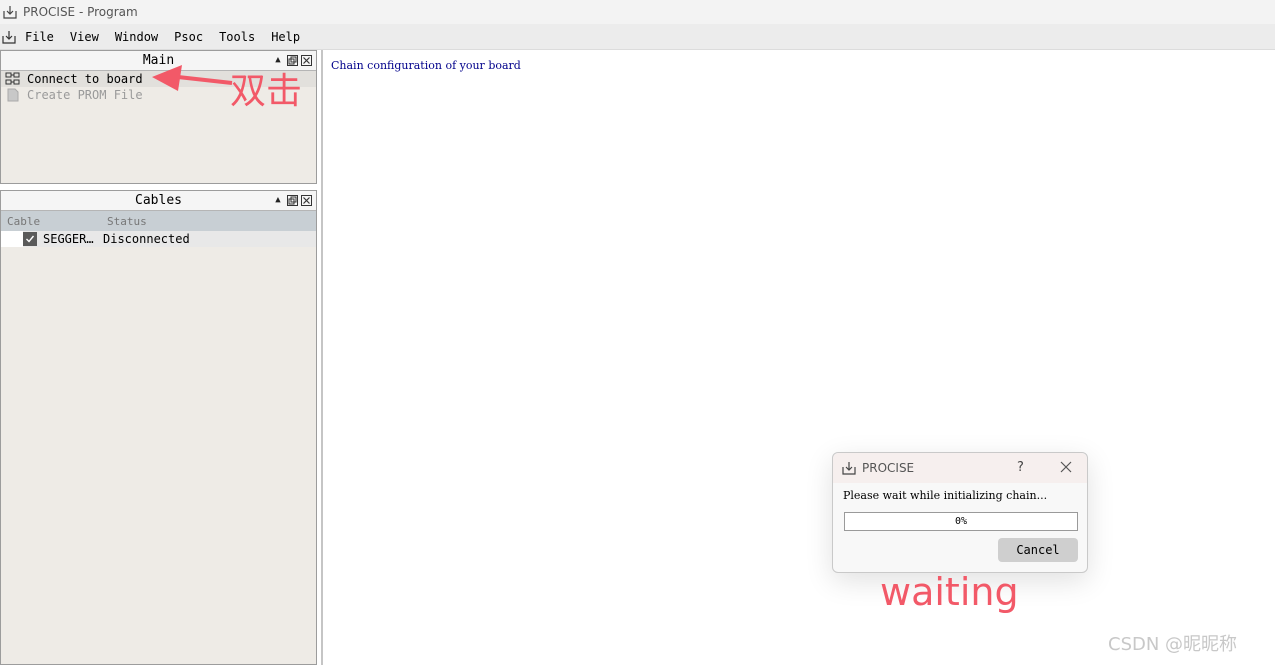 Image resolution: width=1275 pixels, height=665 pixels. Describe the element at coordinates (285, 37) in the screenshot. I see `menu-help: Help` at that location.